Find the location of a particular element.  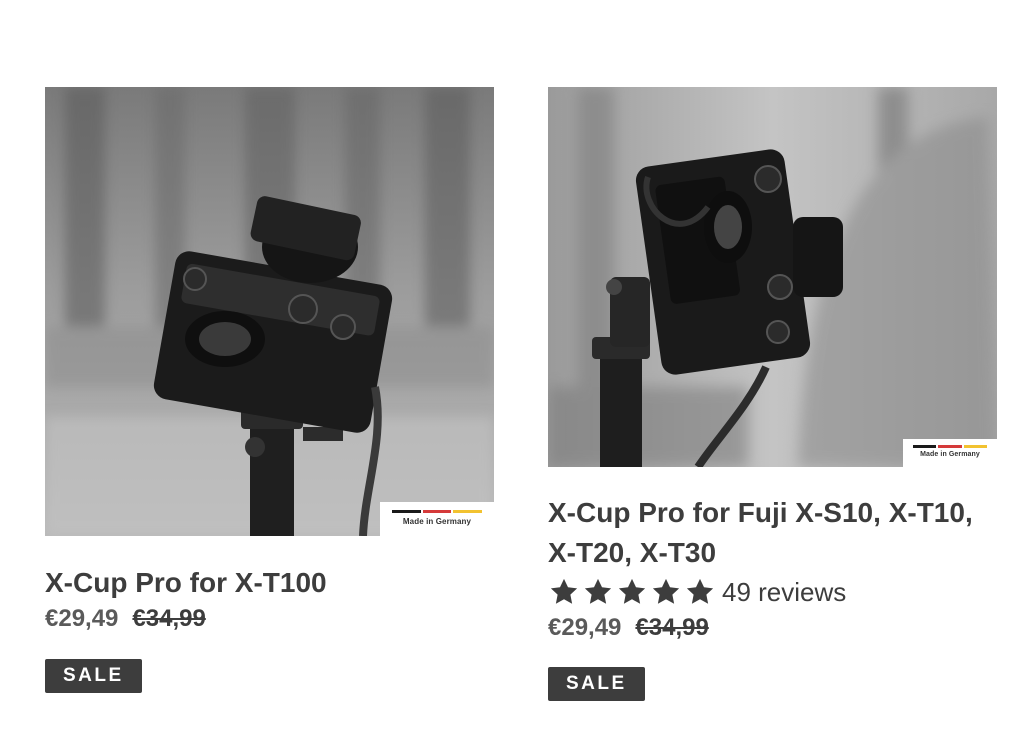

star-rating is located at coordinates (632, 592).